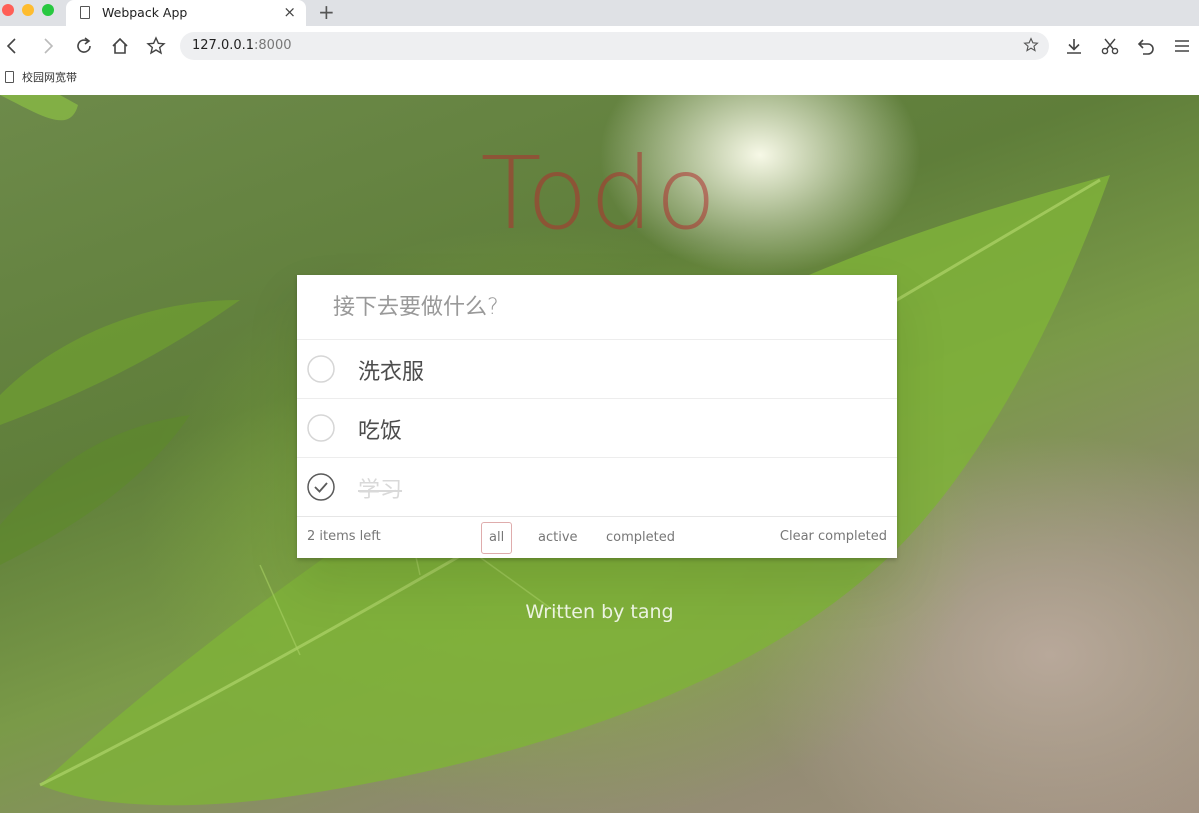  I want to click on todo-item-completed: 学习, so click(597, 486).